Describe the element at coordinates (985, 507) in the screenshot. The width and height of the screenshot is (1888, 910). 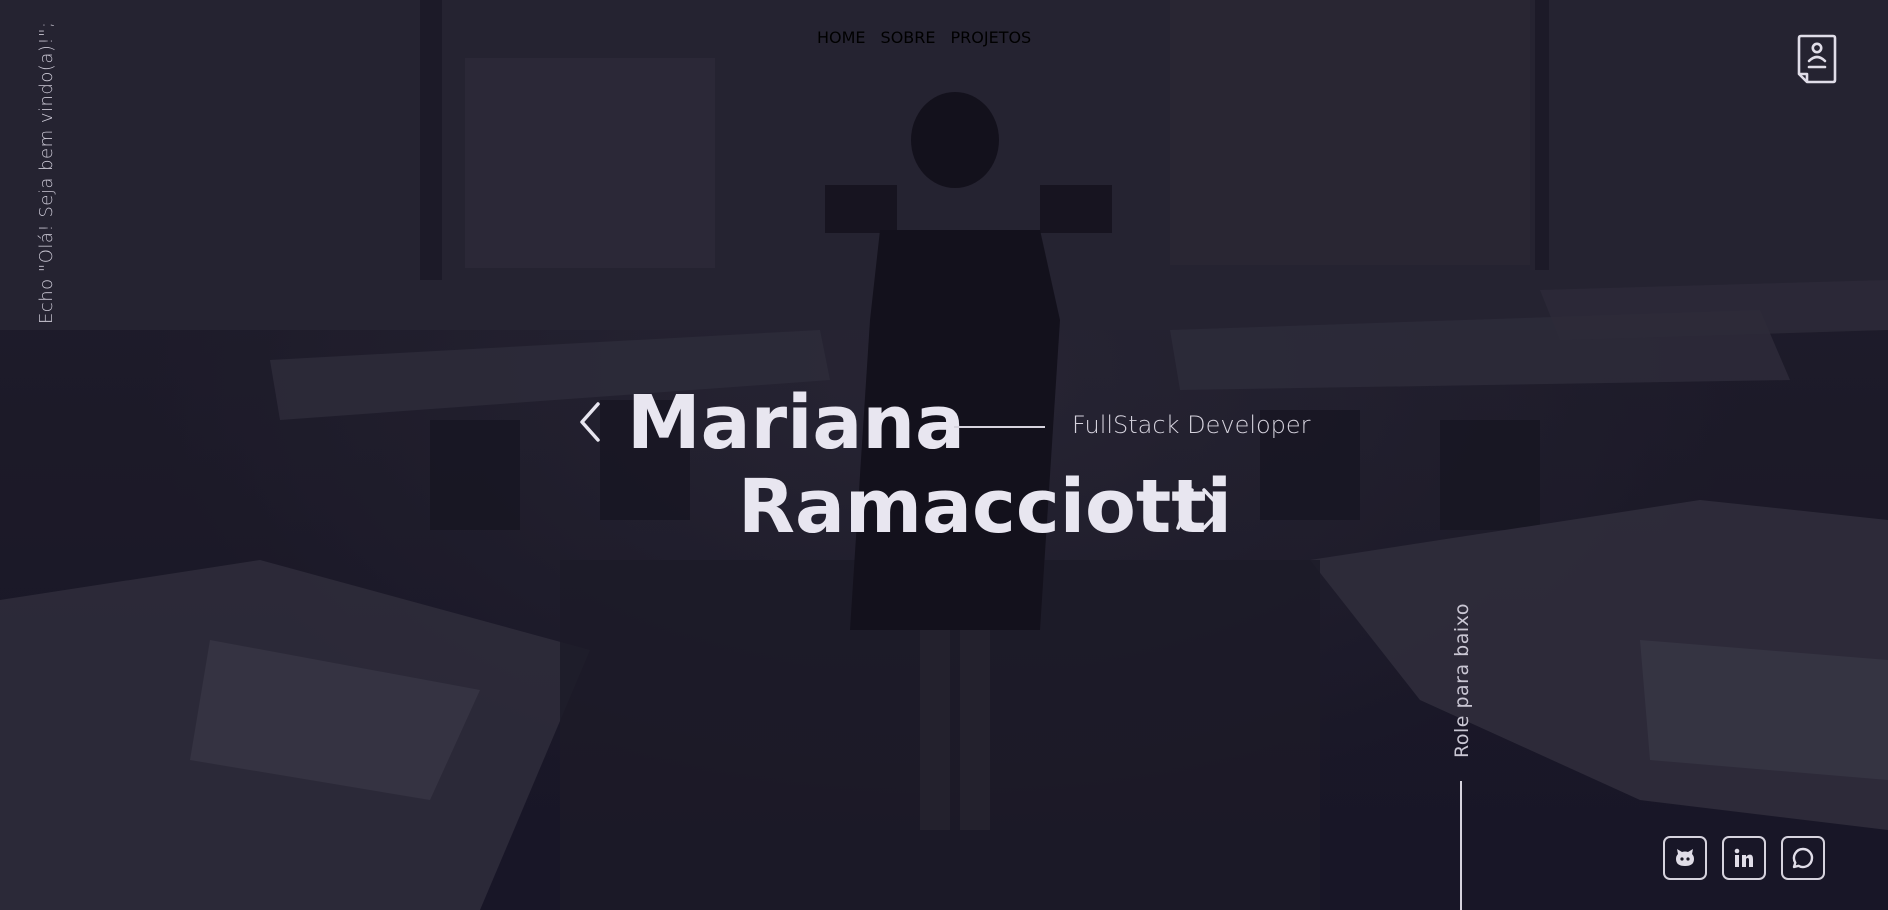
I see `last-name-heading: Ramacciotti` at that location.